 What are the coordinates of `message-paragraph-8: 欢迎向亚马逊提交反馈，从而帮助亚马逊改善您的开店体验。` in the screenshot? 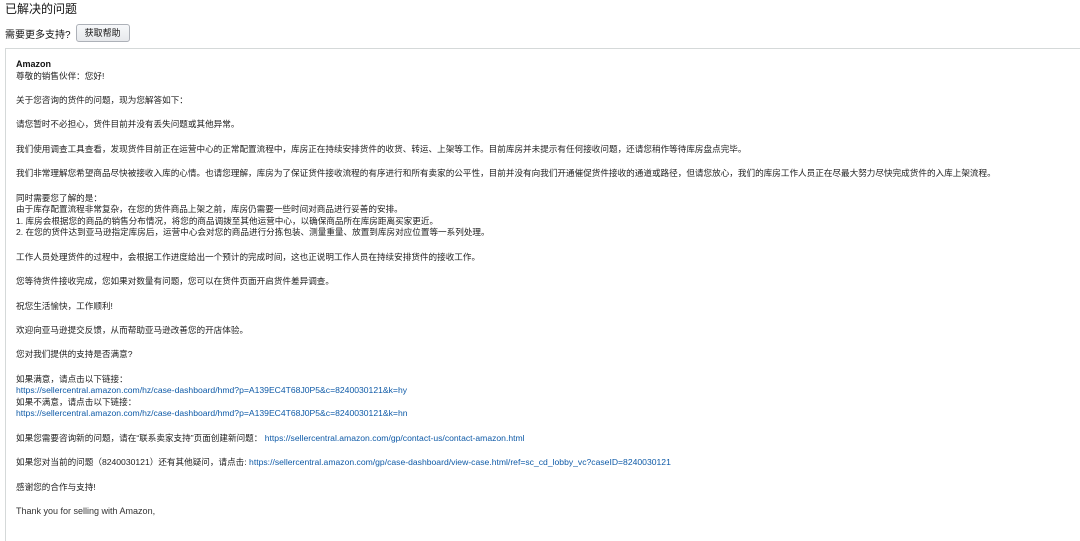 It's located at (132, 329).